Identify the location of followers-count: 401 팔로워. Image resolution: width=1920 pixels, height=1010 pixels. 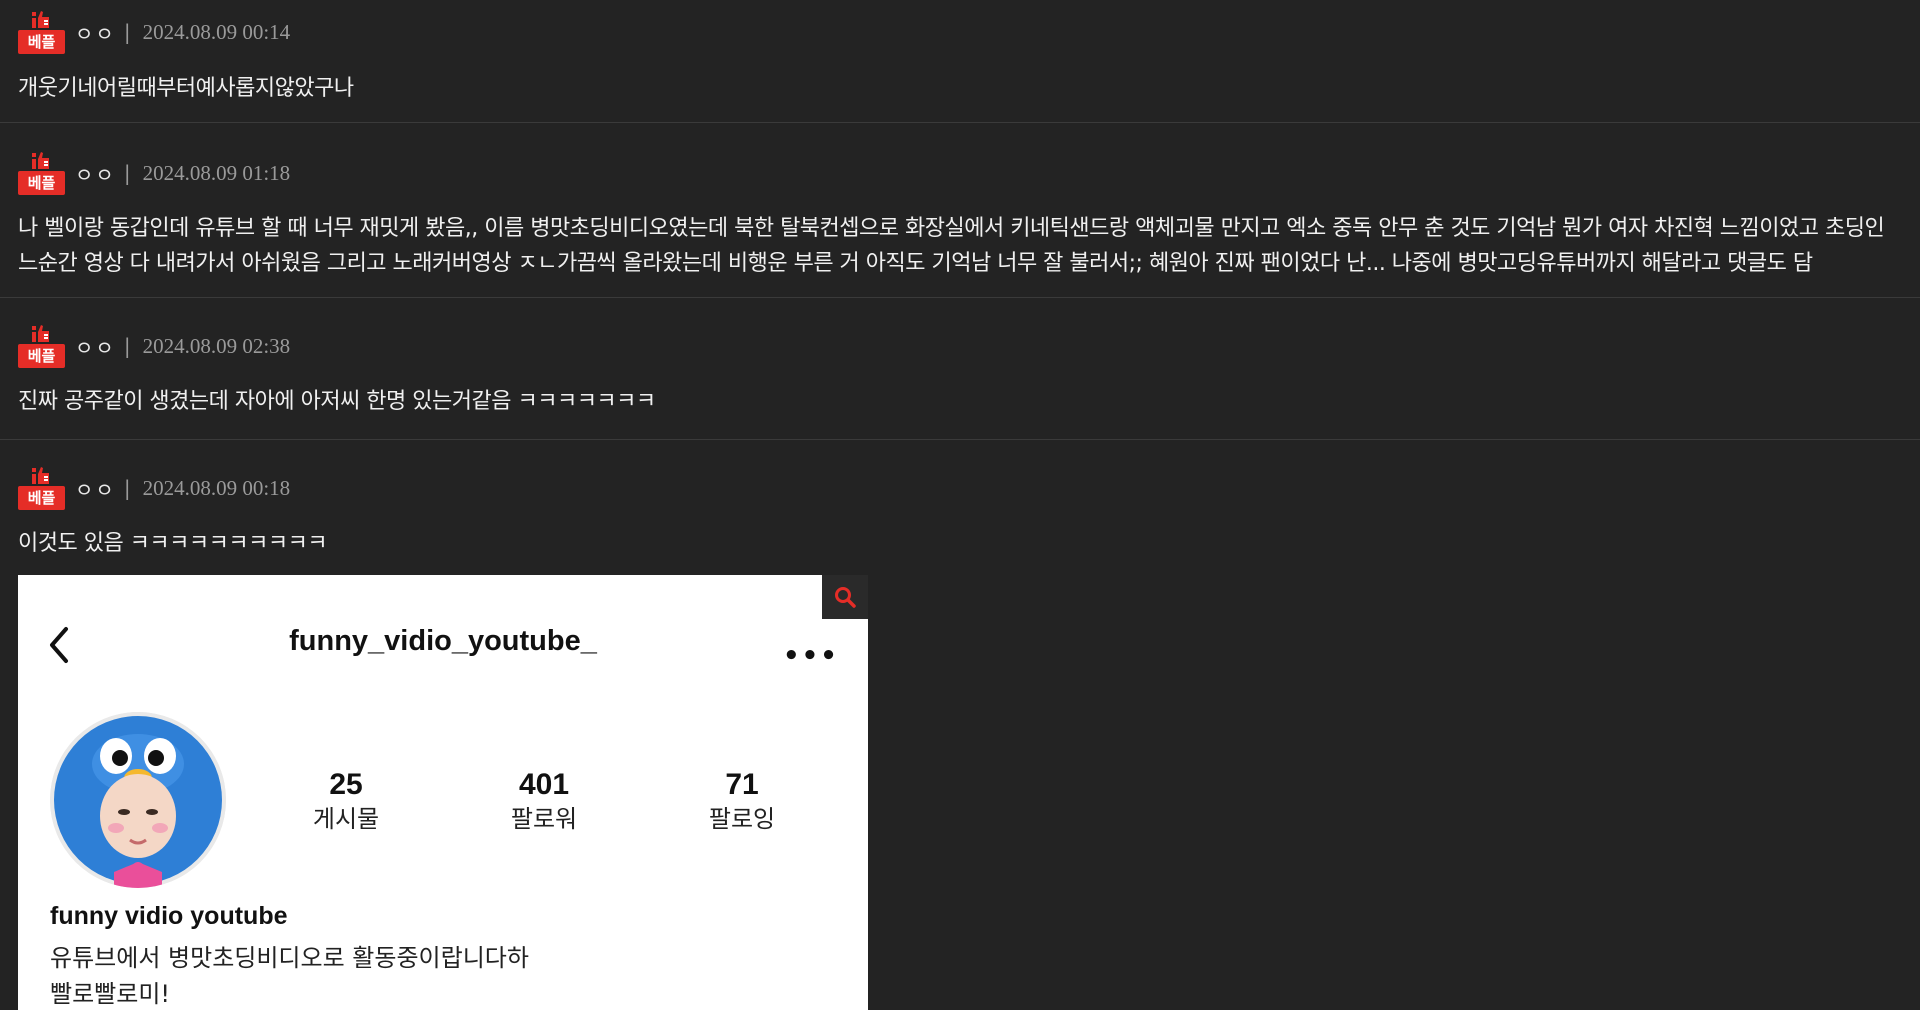
(544, 801).